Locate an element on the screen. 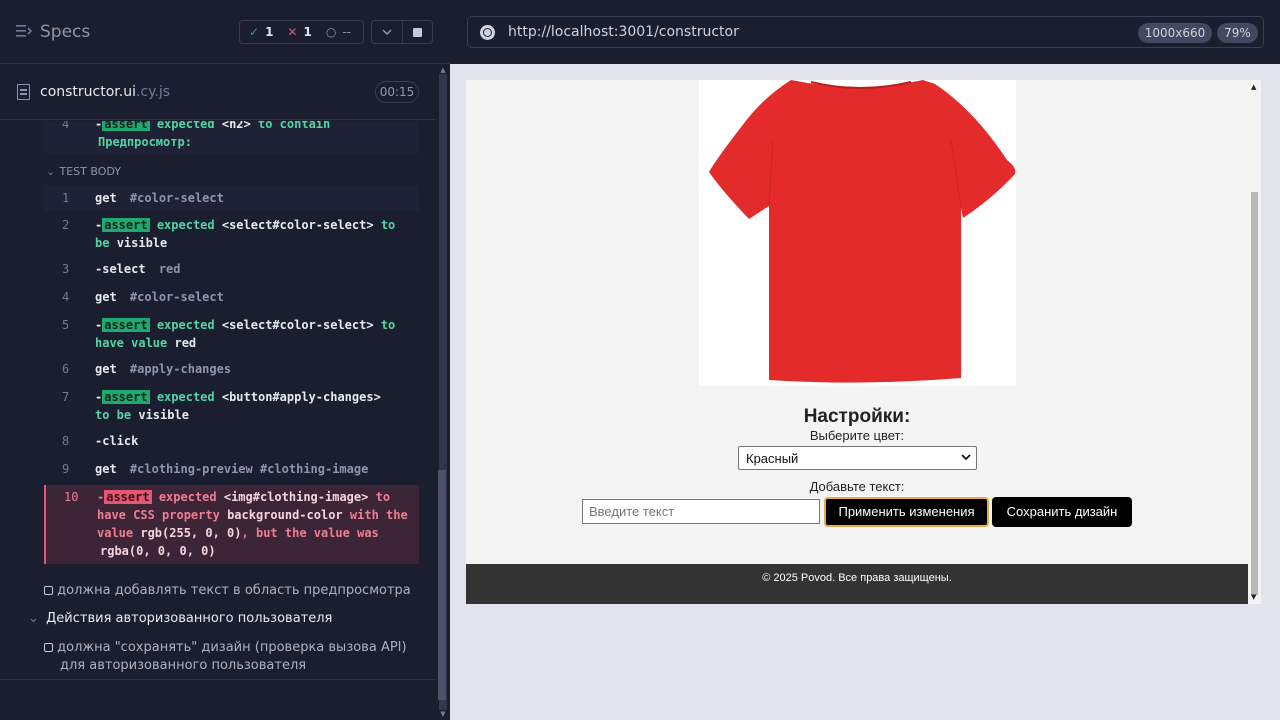 The height and width of the screenshot is (720, 1280). command-selector: #color-select is located at coordinates (176, 198).